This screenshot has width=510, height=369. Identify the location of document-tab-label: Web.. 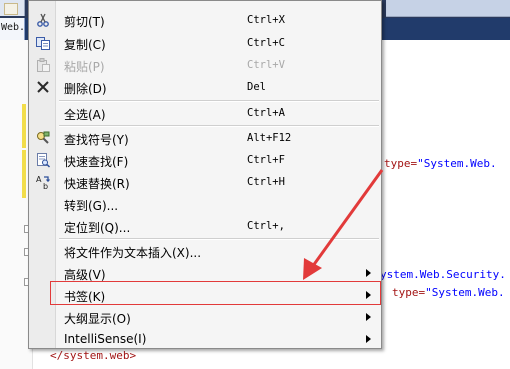
(13, 27).